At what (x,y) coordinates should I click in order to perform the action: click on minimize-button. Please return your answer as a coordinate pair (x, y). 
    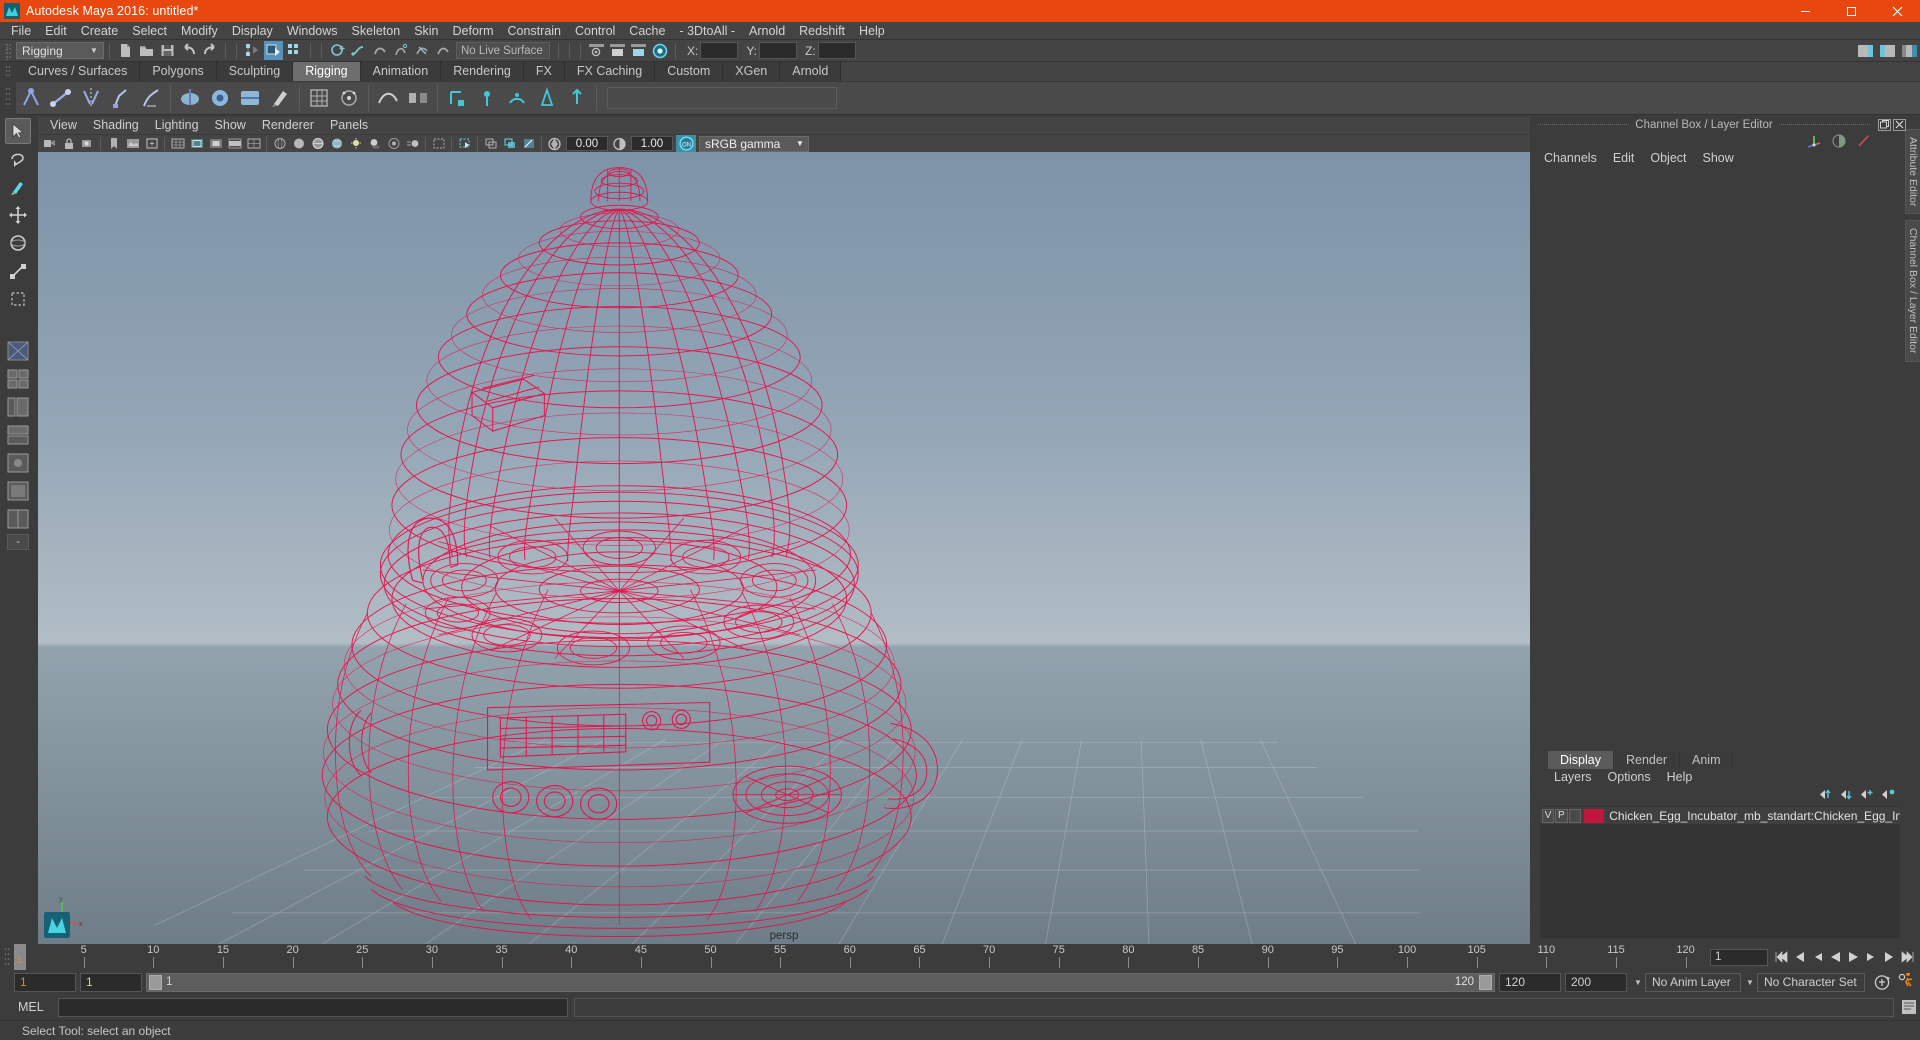
    Looking at the image, I should click on (1805, 11).